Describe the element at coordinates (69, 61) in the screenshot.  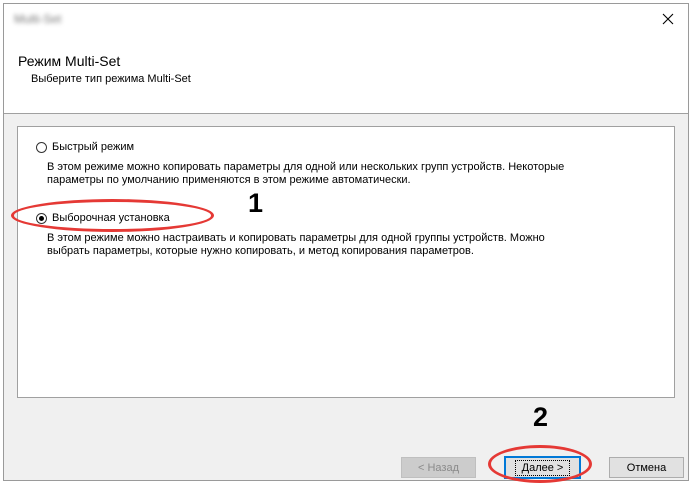
I see `page-title: Режим Multi-Set` at that location.